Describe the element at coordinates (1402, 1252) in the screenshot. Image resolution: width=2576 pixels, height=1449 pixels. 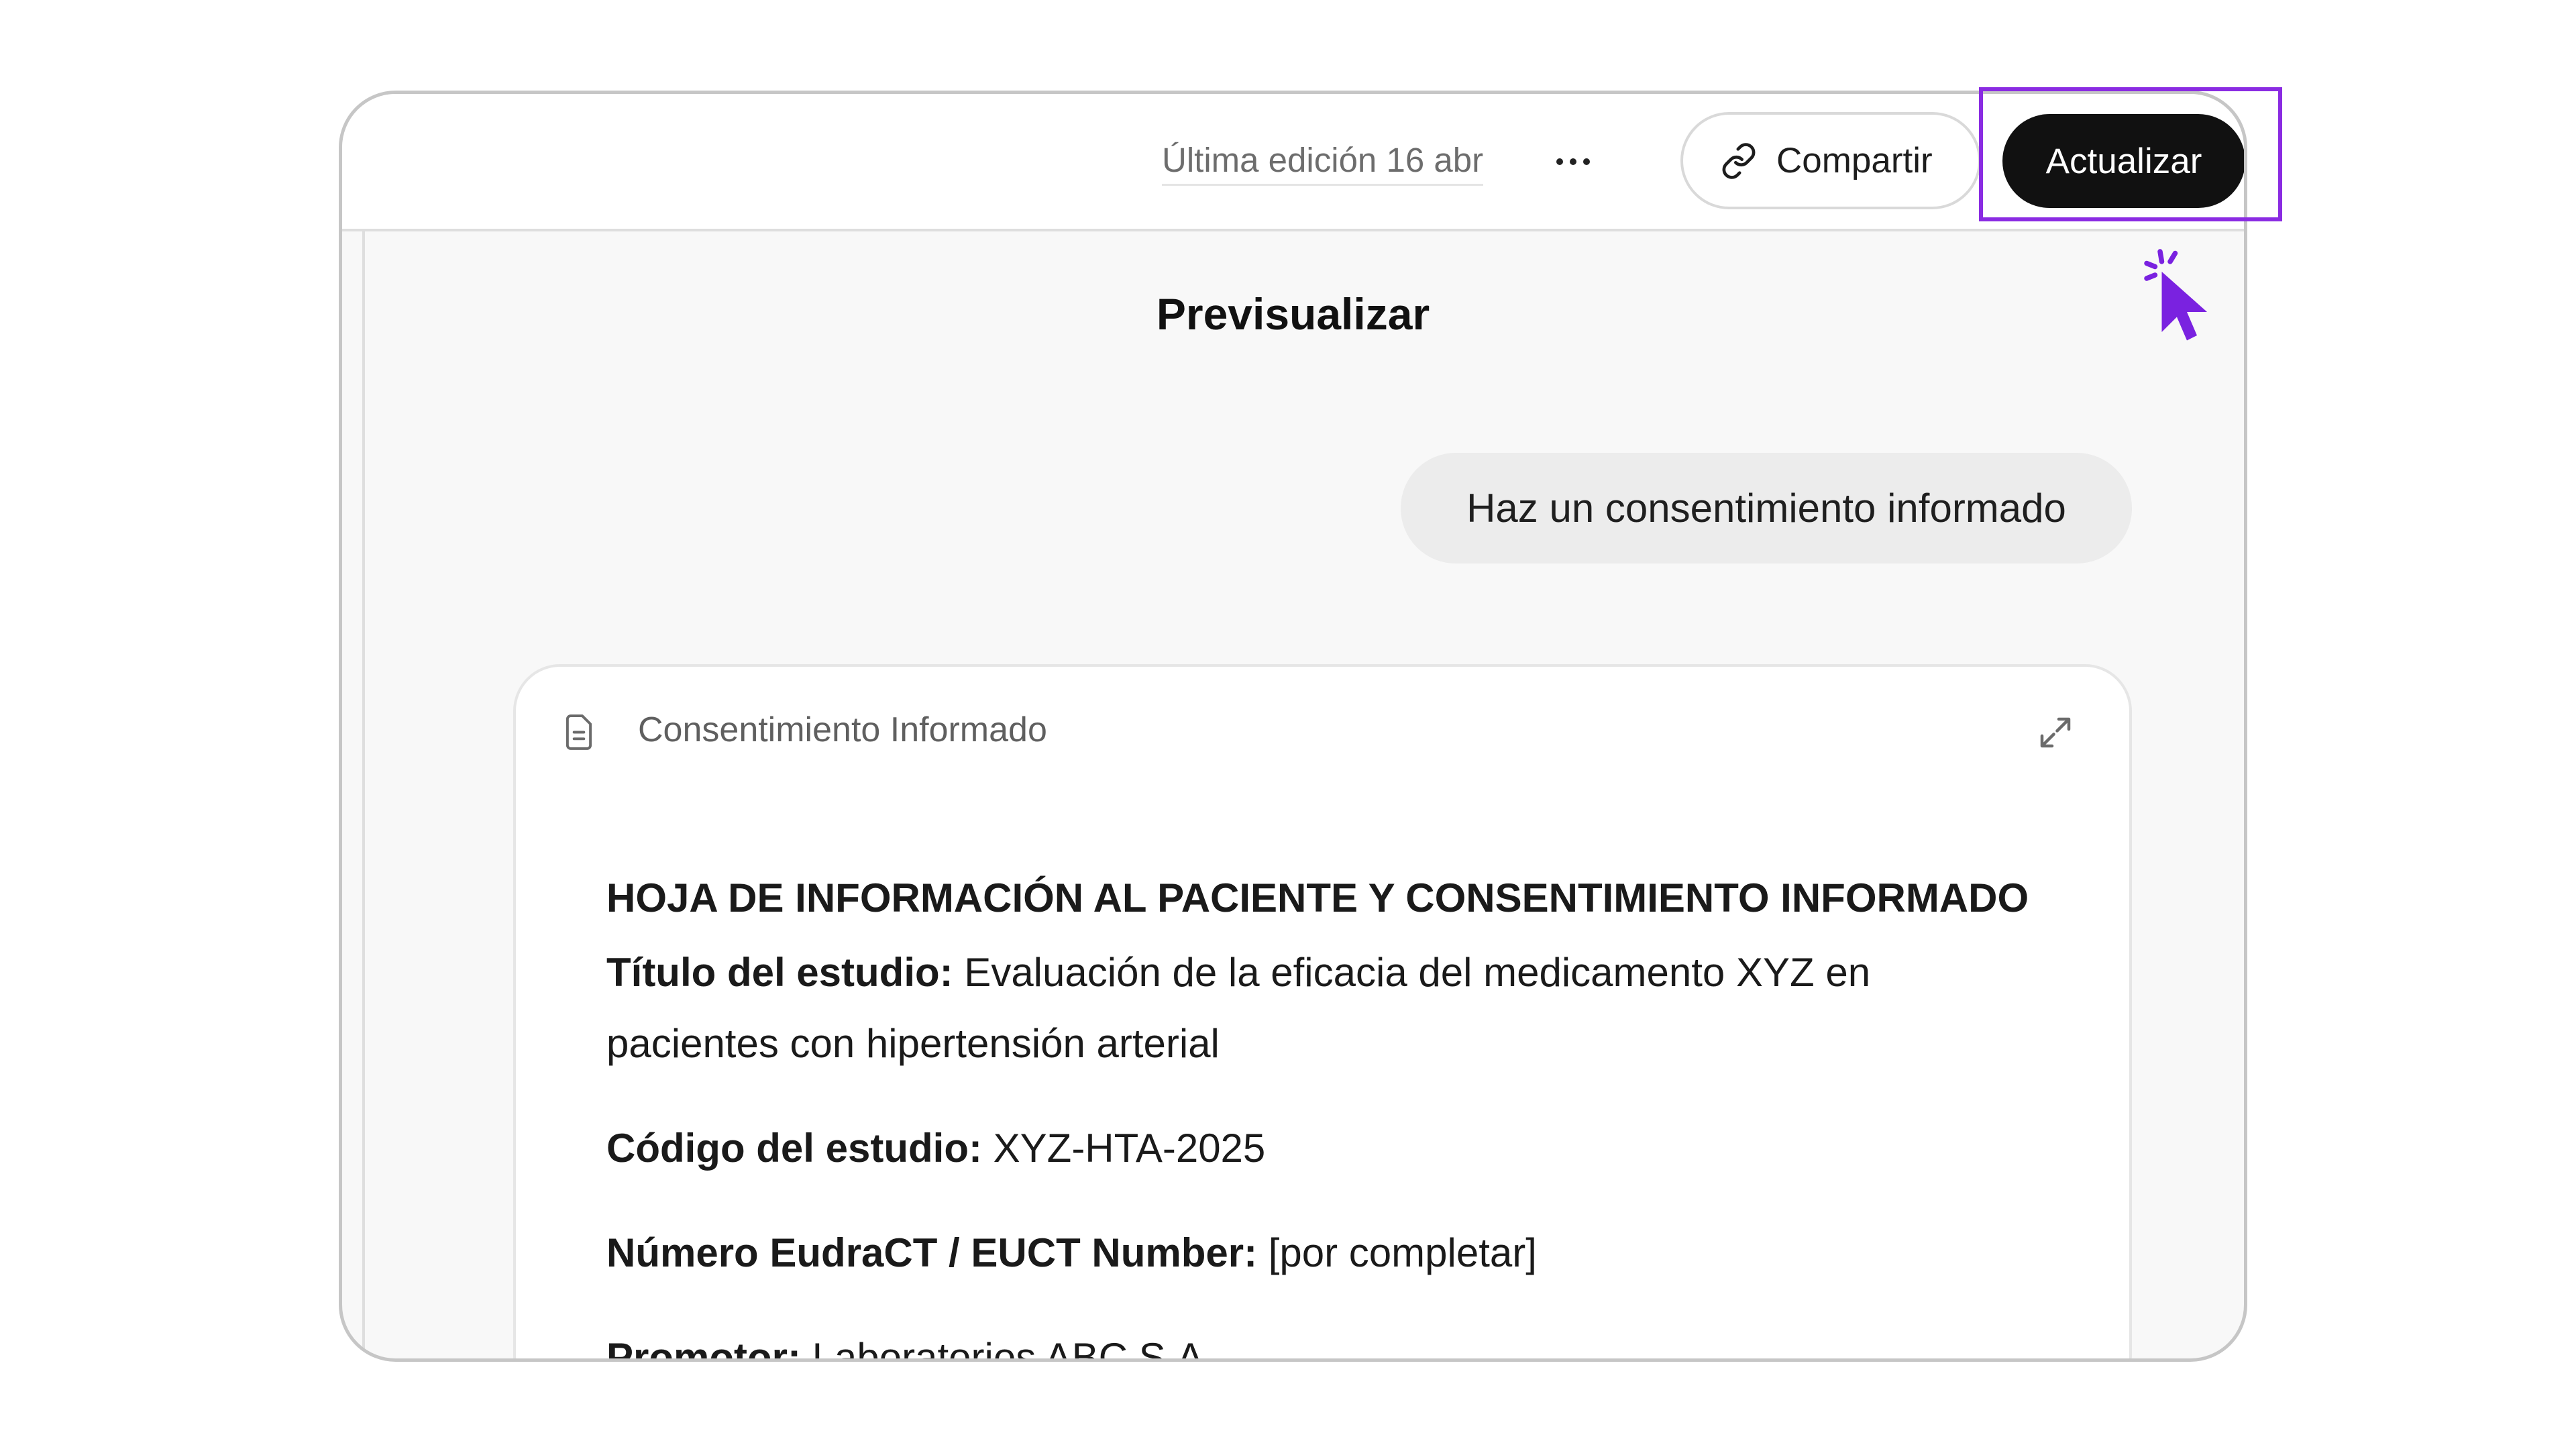
I see `field-value: [por completar]` at that location.